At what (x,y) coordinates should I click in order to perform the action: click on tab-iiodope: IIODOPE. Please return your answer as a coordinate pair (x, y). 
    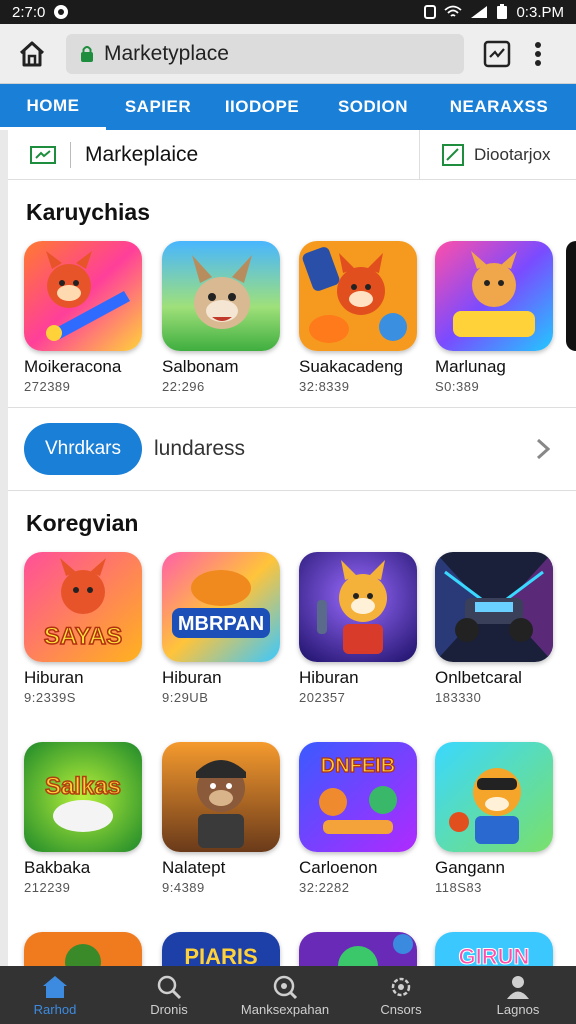
    Looking at the image, I should click on (262, 107).